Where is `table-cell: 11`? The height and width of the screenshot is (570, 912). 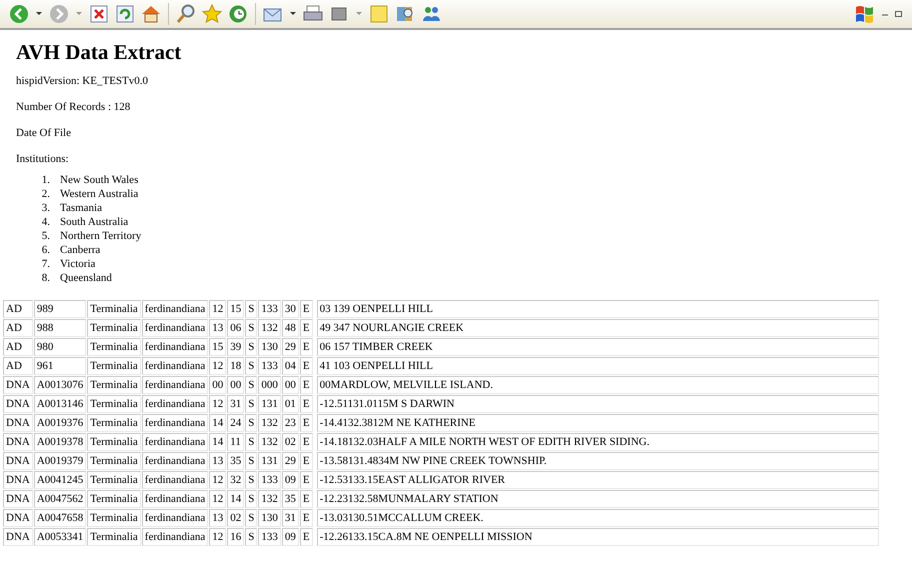
table-cell: 11 is located at coordinates (235, 442).